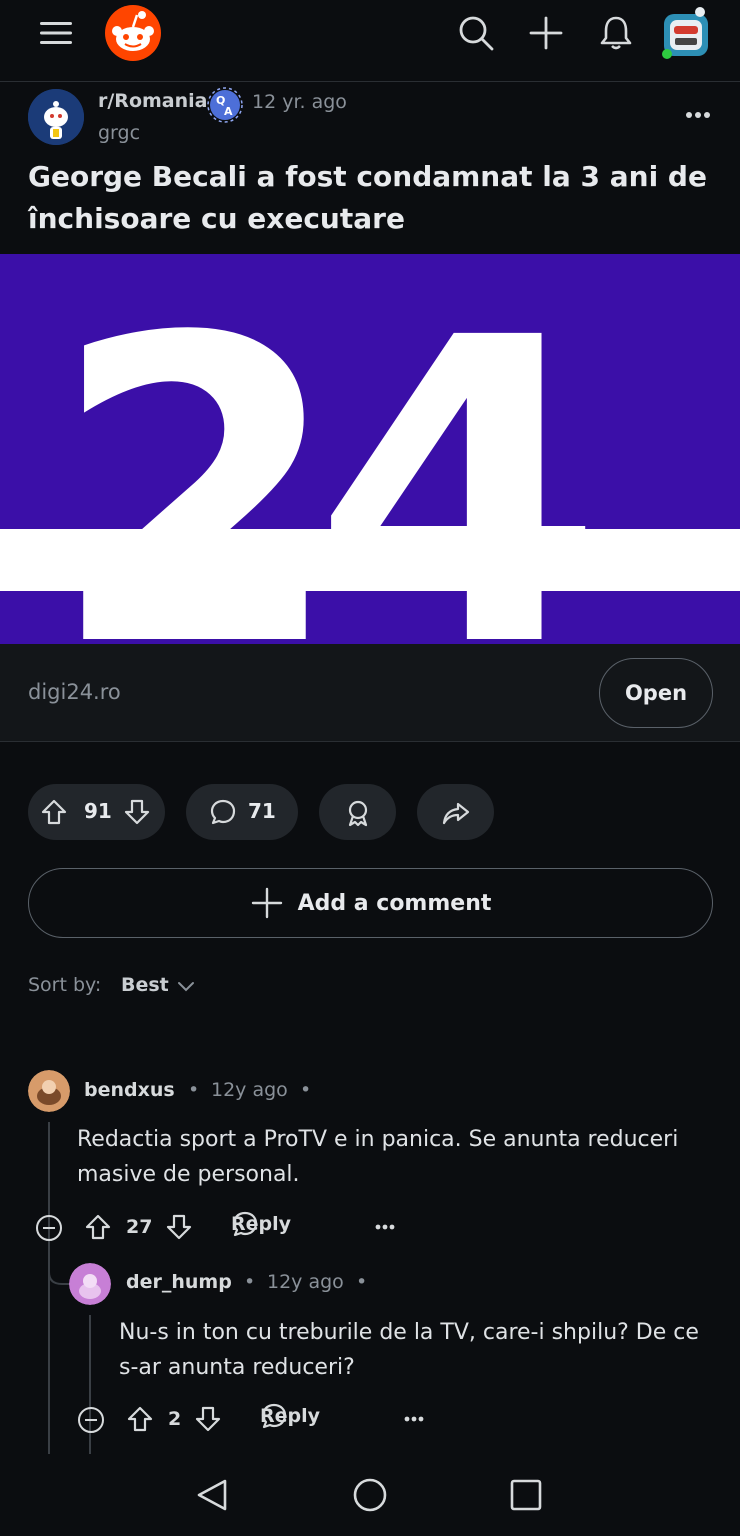 The height and width of the screenshot is (1536, 740). I want to click on subreddit-name: r/Romania, so click(152, 101).